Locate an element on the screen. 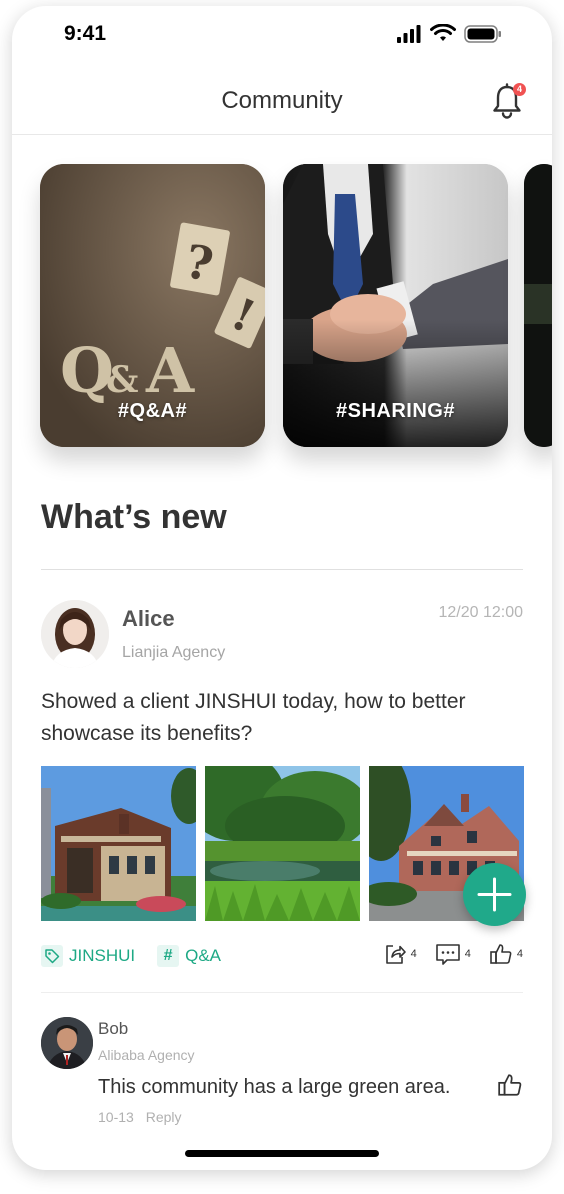  topic-label: #SHARING# is located at coordinates (395, 411).